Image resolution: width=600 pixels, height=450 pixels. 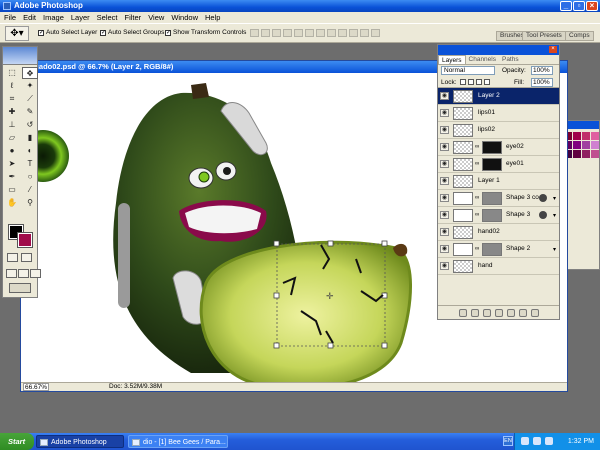 What do you see at coordinates (468, 70) in the screenshot?
I see `blend-mode-select: Normal` at bounding box center [468, 70].